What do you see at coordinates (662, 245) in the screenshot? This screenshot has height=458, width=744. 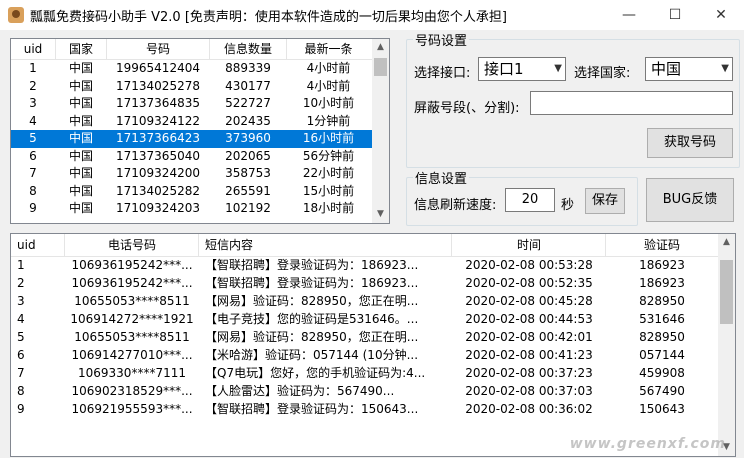 I see `col-code: 验证码` at bounding box center [662, 245].